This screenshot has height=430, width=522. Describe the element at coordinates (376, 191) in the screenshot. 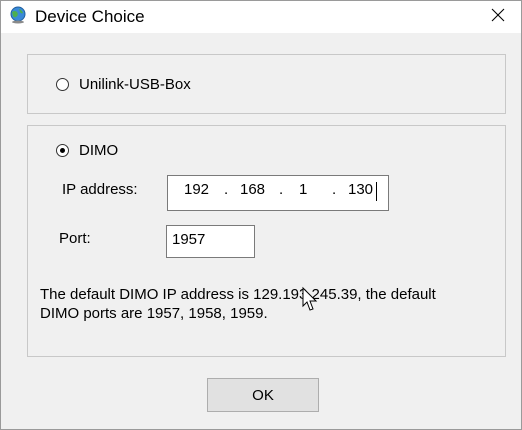

I see `text-caret` at that location.